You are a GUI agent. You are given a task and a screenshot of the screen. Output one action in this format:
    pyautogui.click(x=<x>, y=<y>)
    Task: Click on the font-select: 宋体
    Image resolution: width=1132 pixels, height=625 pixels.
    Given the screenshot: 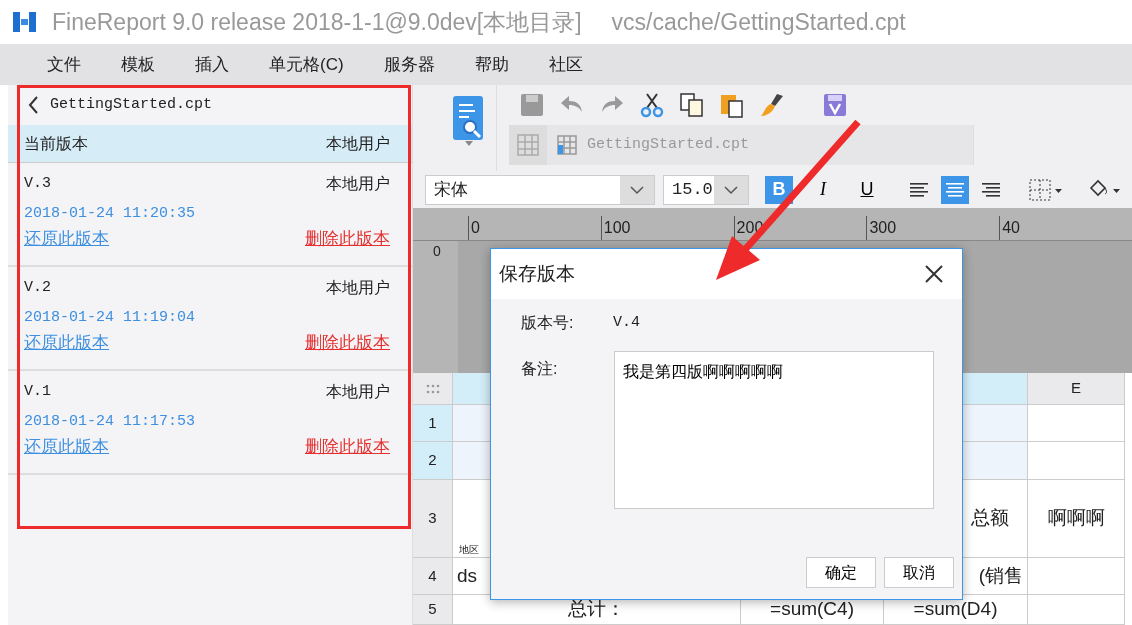 What is the action you would take?
    pyautogui.click(x=540, y=189)
    